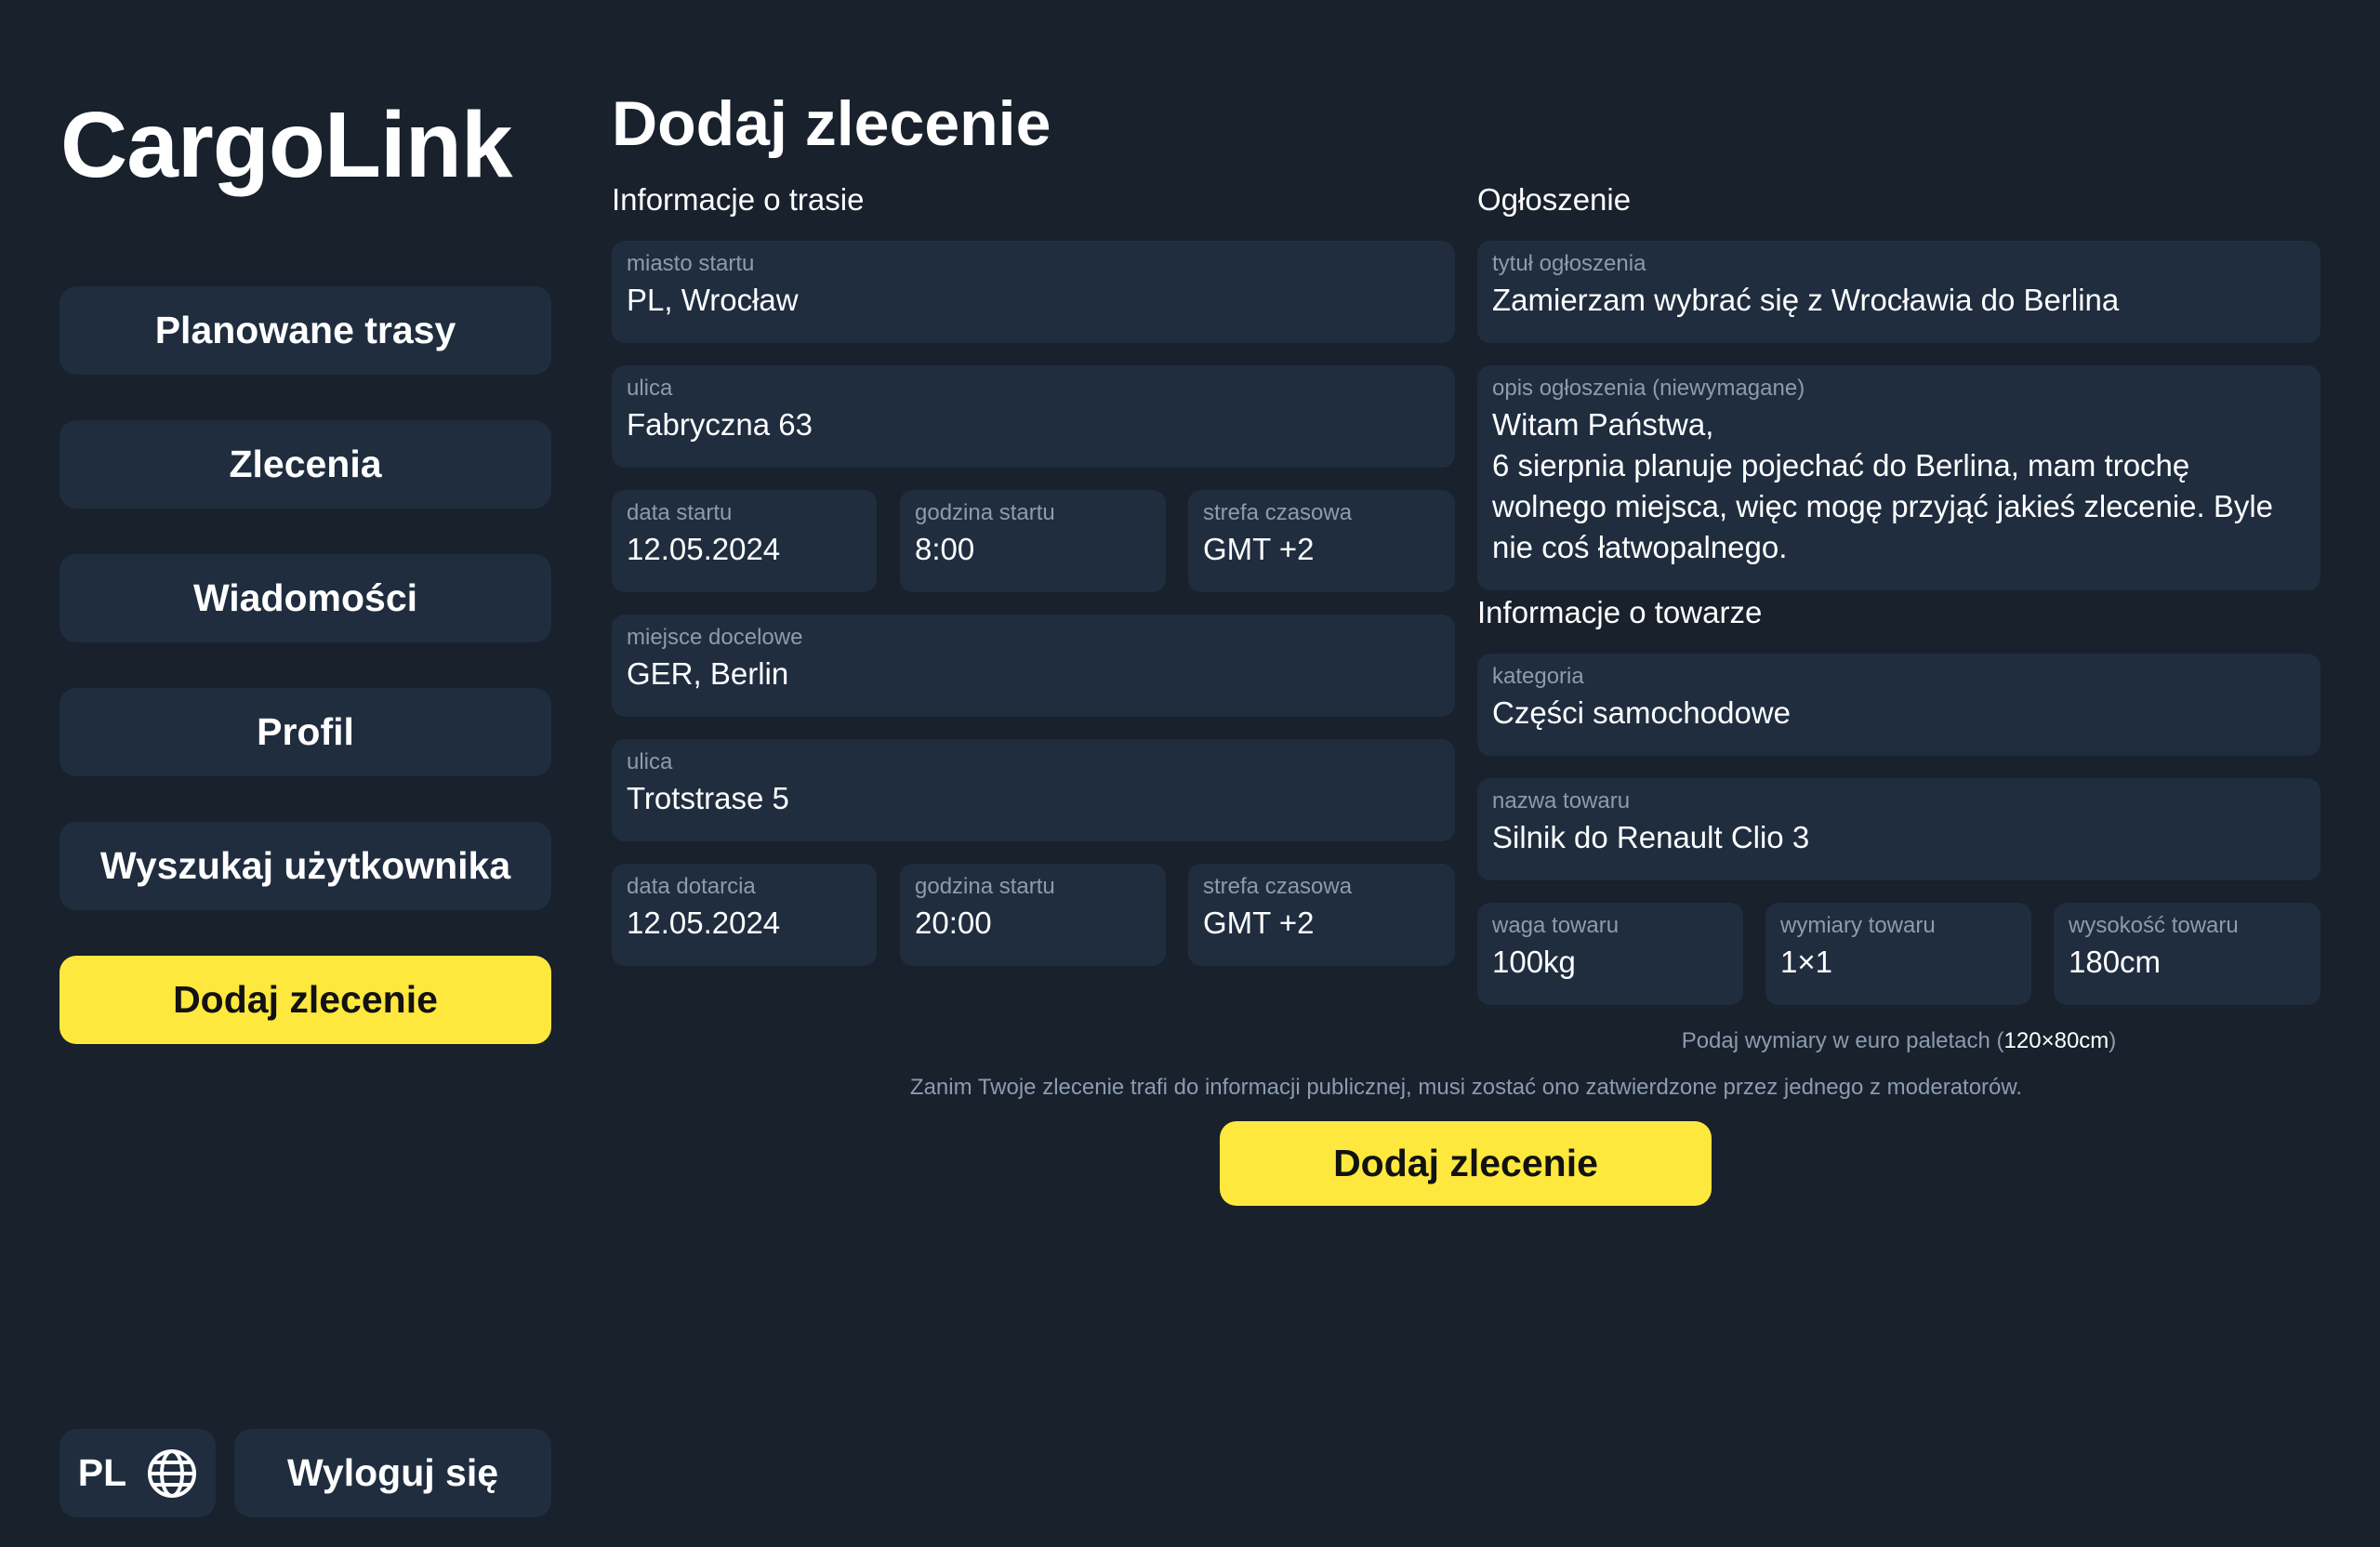  I want to click on category-field: kategoria Części samochodowe, so click(1898, 705).